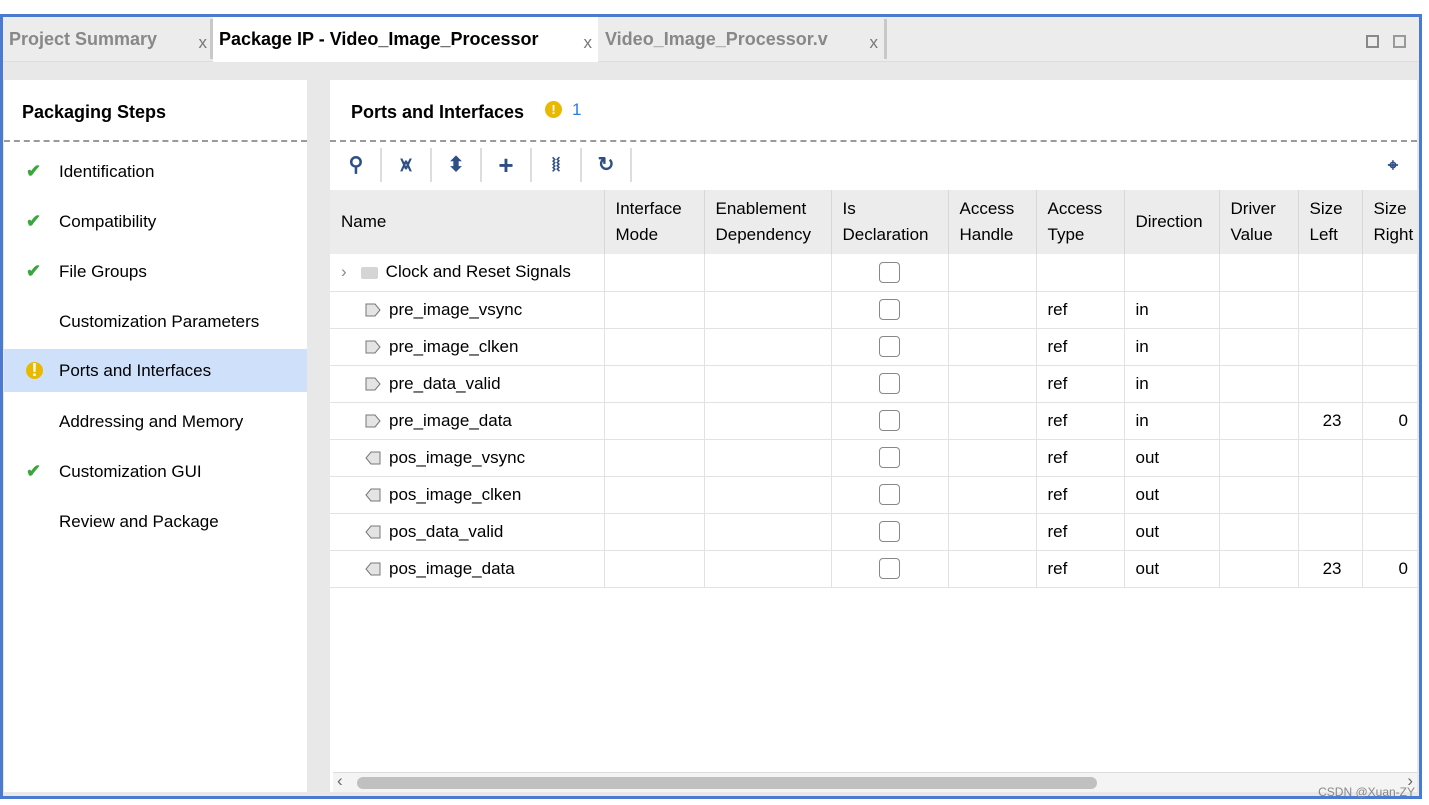  Describe the element at coordinates (741, 39) in the screenshot. I see `tab-video-image-processor-v: Video_Image_Processor.v x` at that location.